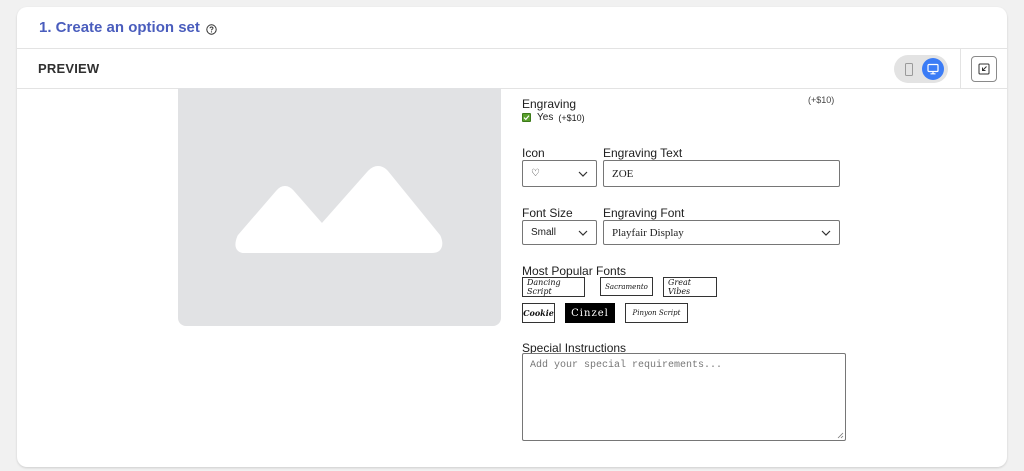 The width and height of the screenshot is (1024, 471). Describe the element at coordinates (512, 69) in the screenshot. I see `preview-bar: PREVIEW` at that location.